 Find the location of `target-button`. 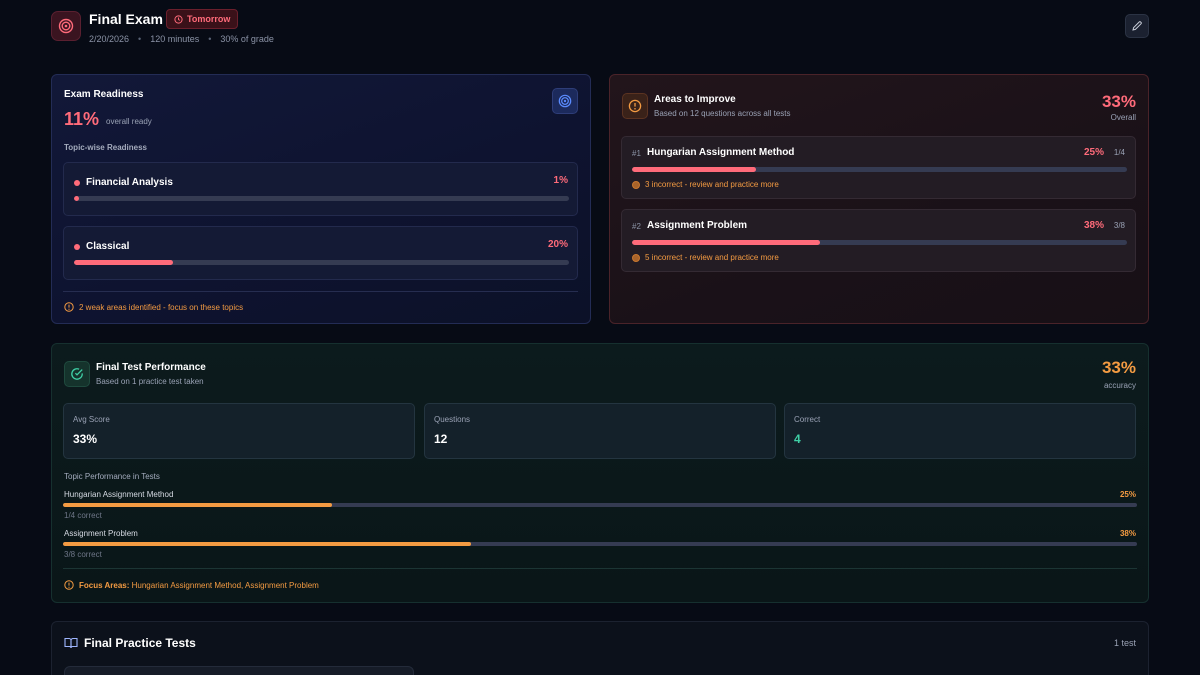

target-button is located at coordinates (565, 101).